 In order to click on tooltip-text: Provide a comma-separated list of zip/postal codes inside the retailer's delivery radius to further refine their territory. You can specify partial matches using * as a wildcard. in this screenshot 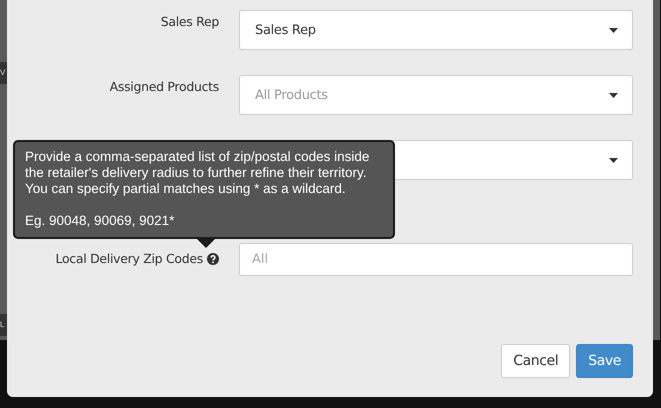, I will do `click(197, 173)`.